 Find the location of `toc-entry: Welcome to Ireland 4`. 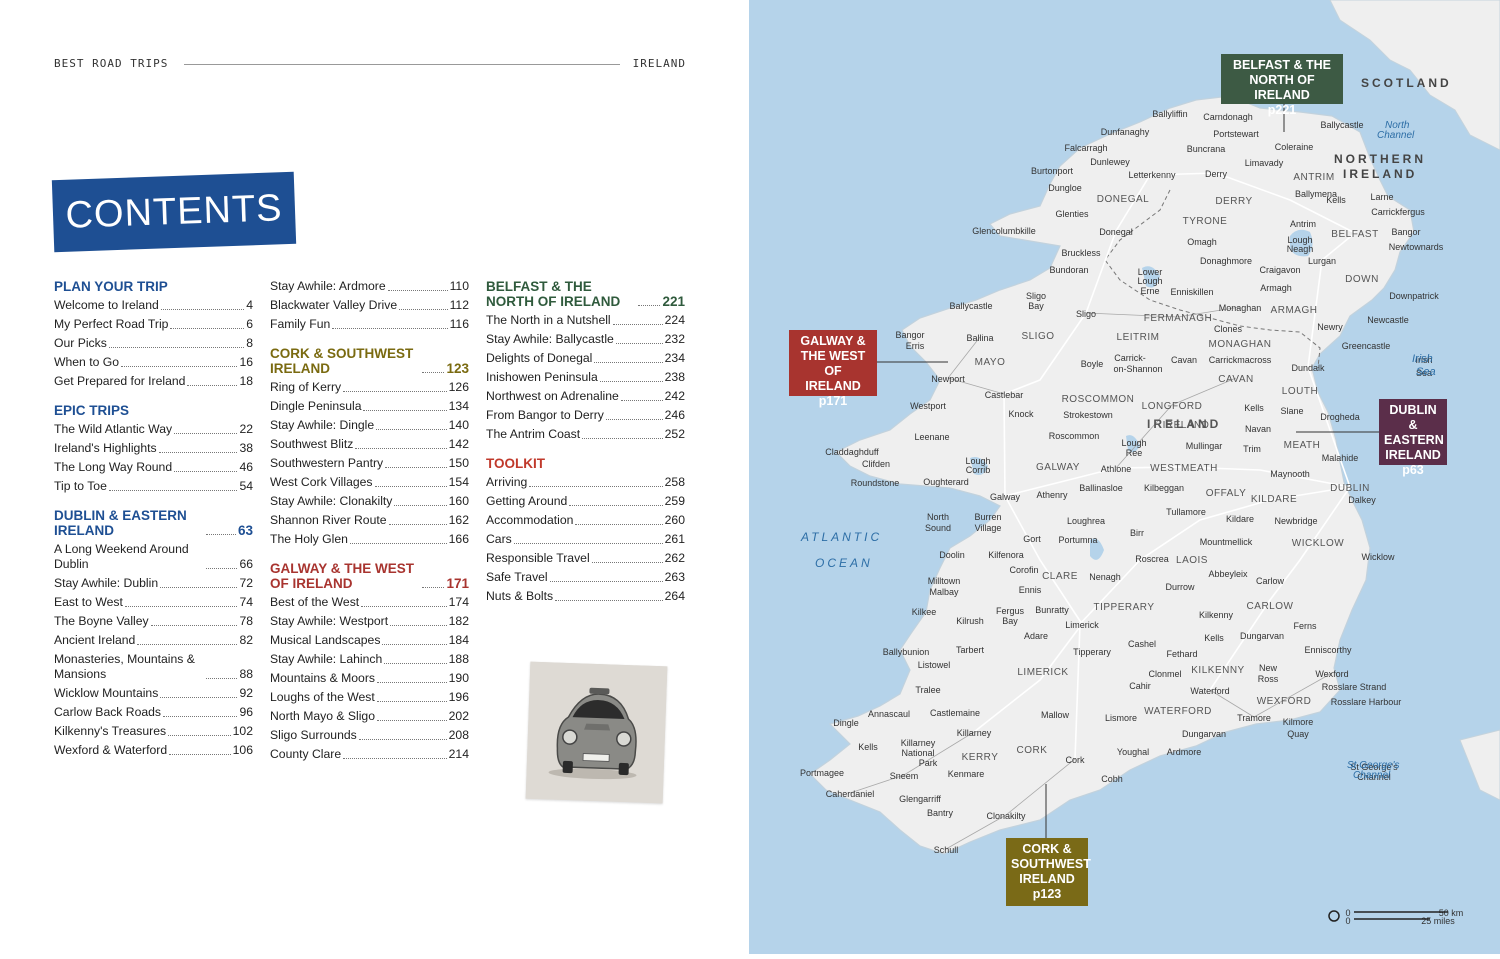

toc-entry: Welcome to Ireland 4 is located at coordinates (153, 305).